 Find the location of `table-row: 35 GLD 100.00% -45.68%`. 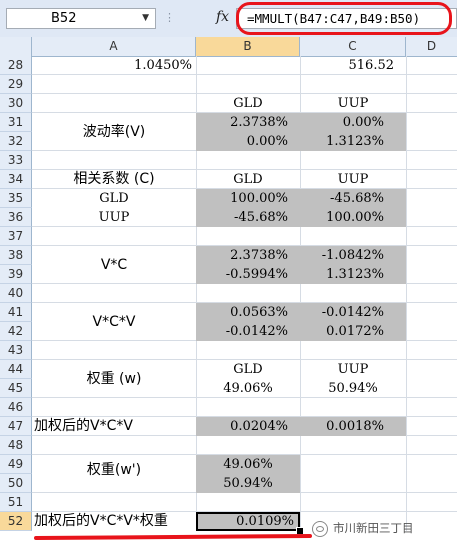

table-row: 35 GLD 100.00% -45.68% is located at coordinates (228, 198).